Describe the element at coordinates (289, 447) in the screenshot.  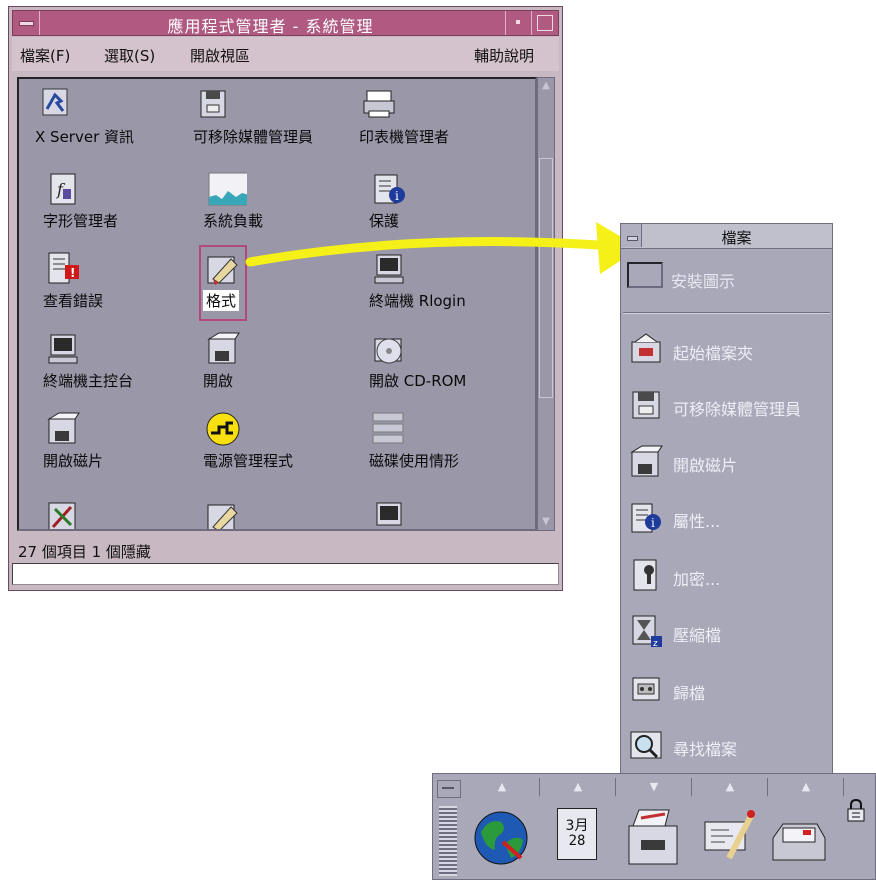
I see `grid-item-power-manager: 電源管理程式` at that location.